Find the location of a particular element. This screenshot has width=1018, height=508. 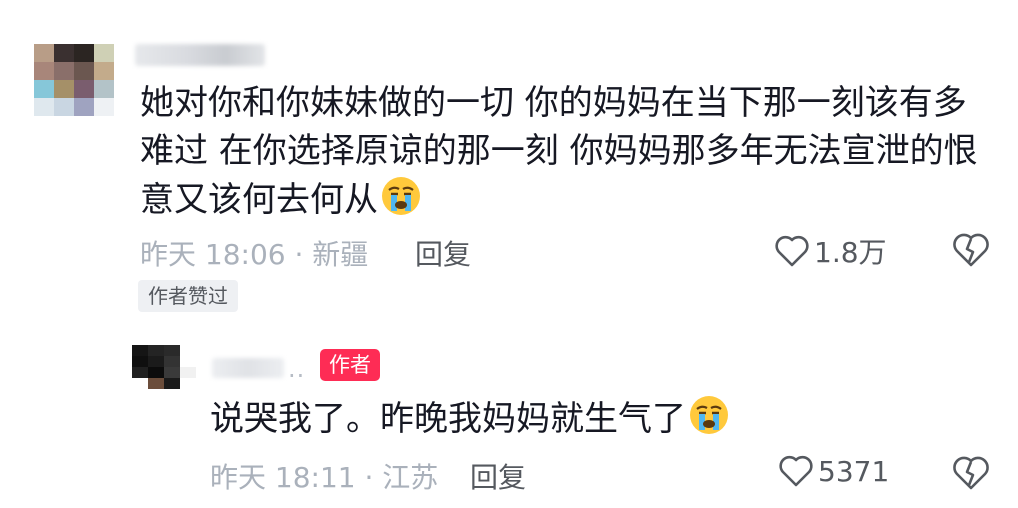

like-count: 1.8万 is located at coordinates (850, 252).